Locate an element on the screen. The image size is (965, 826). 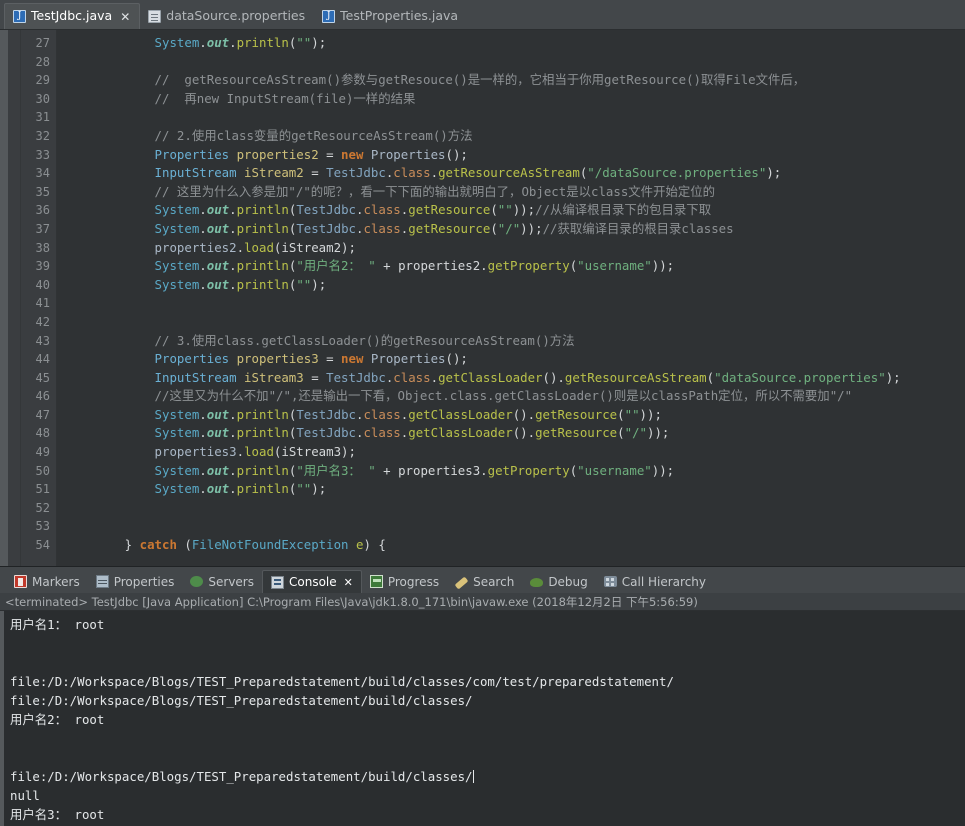
text-caret is located at coordinates (473, 776).